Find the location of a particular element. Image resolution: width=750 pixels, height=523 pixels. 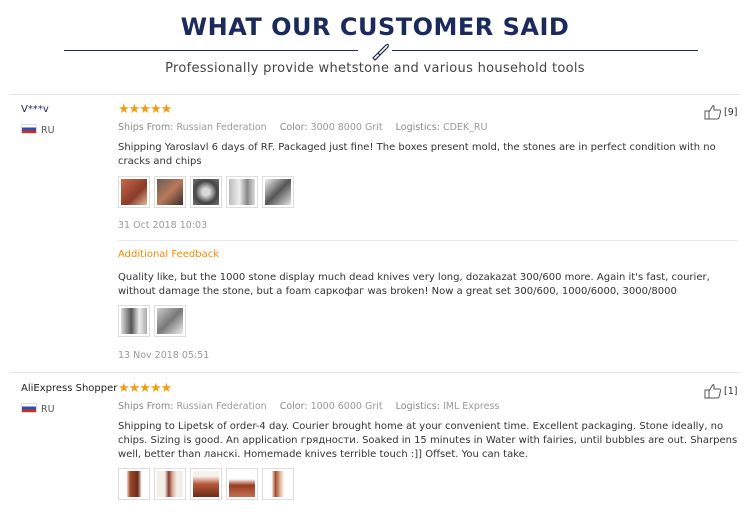

helpful-button: [1] is located at coordinates (720, 391).